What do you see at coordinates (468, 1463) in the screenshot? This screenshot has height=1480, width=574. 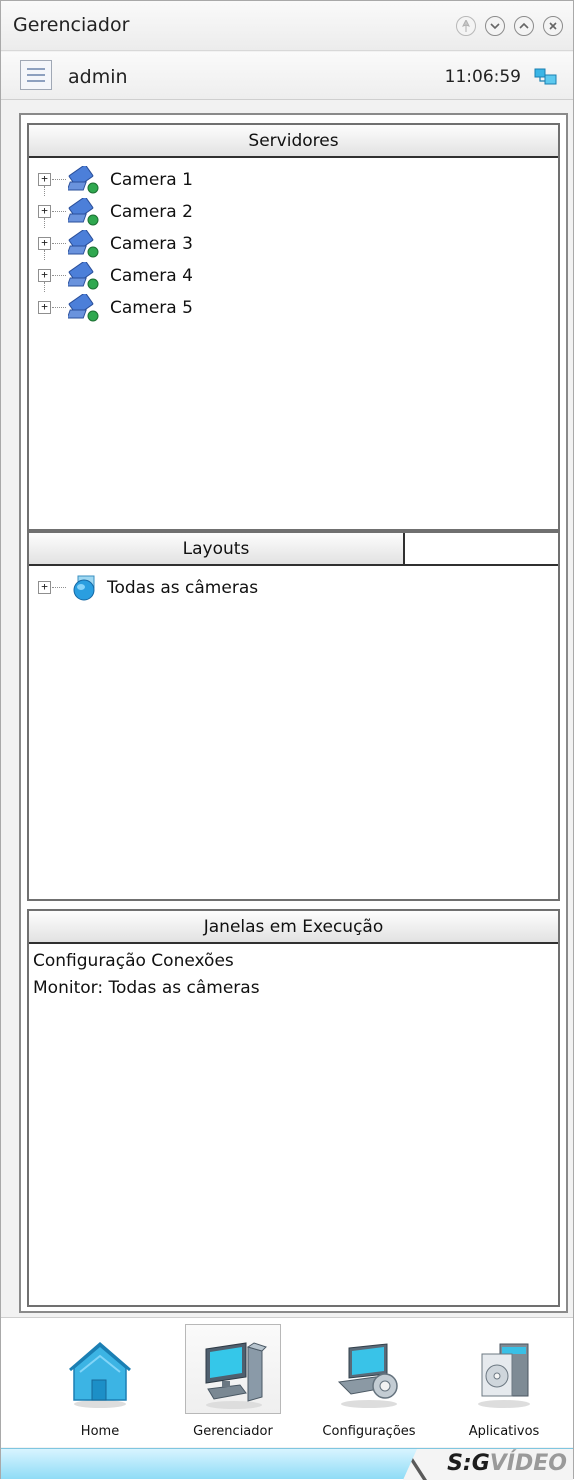 I see `logo-part-1: S:G` at bounding box center [468, 1463].